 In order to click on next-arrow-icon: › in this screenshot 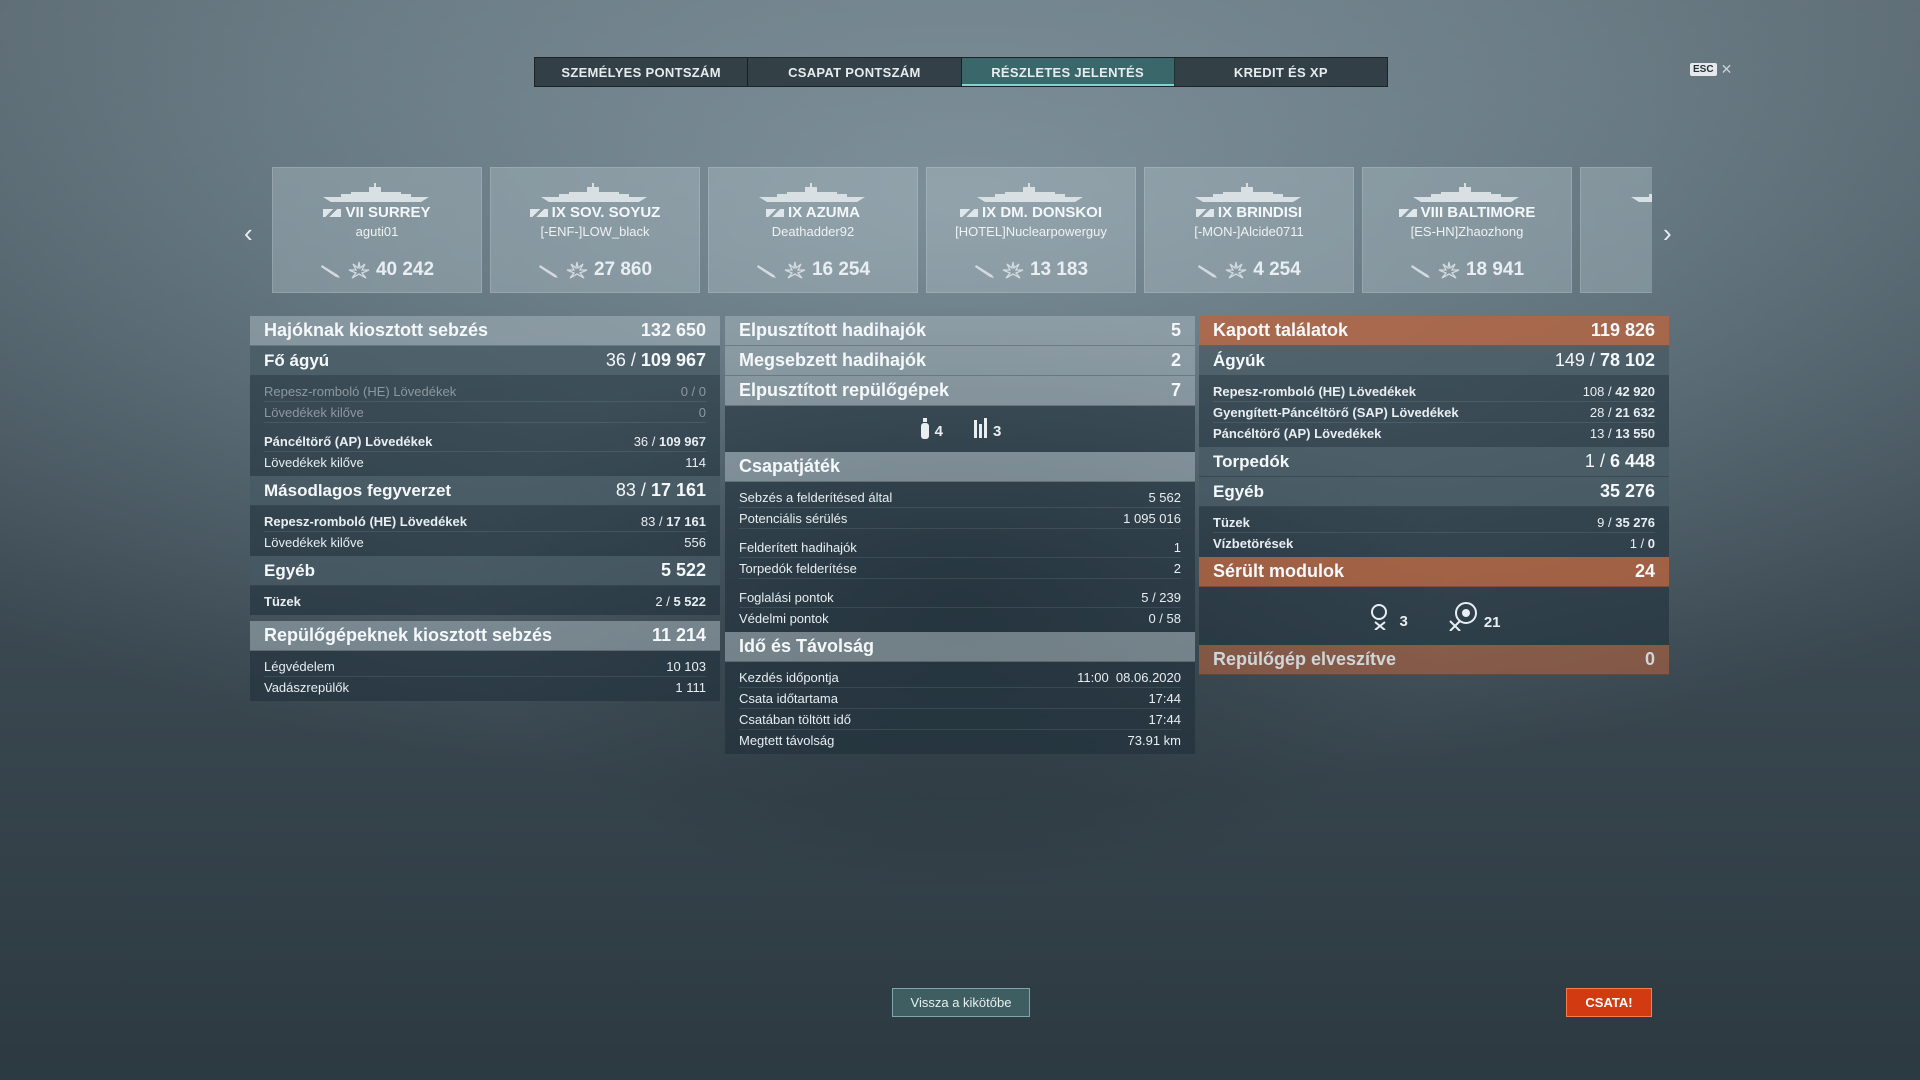, I will do `click(1667, 233)`.